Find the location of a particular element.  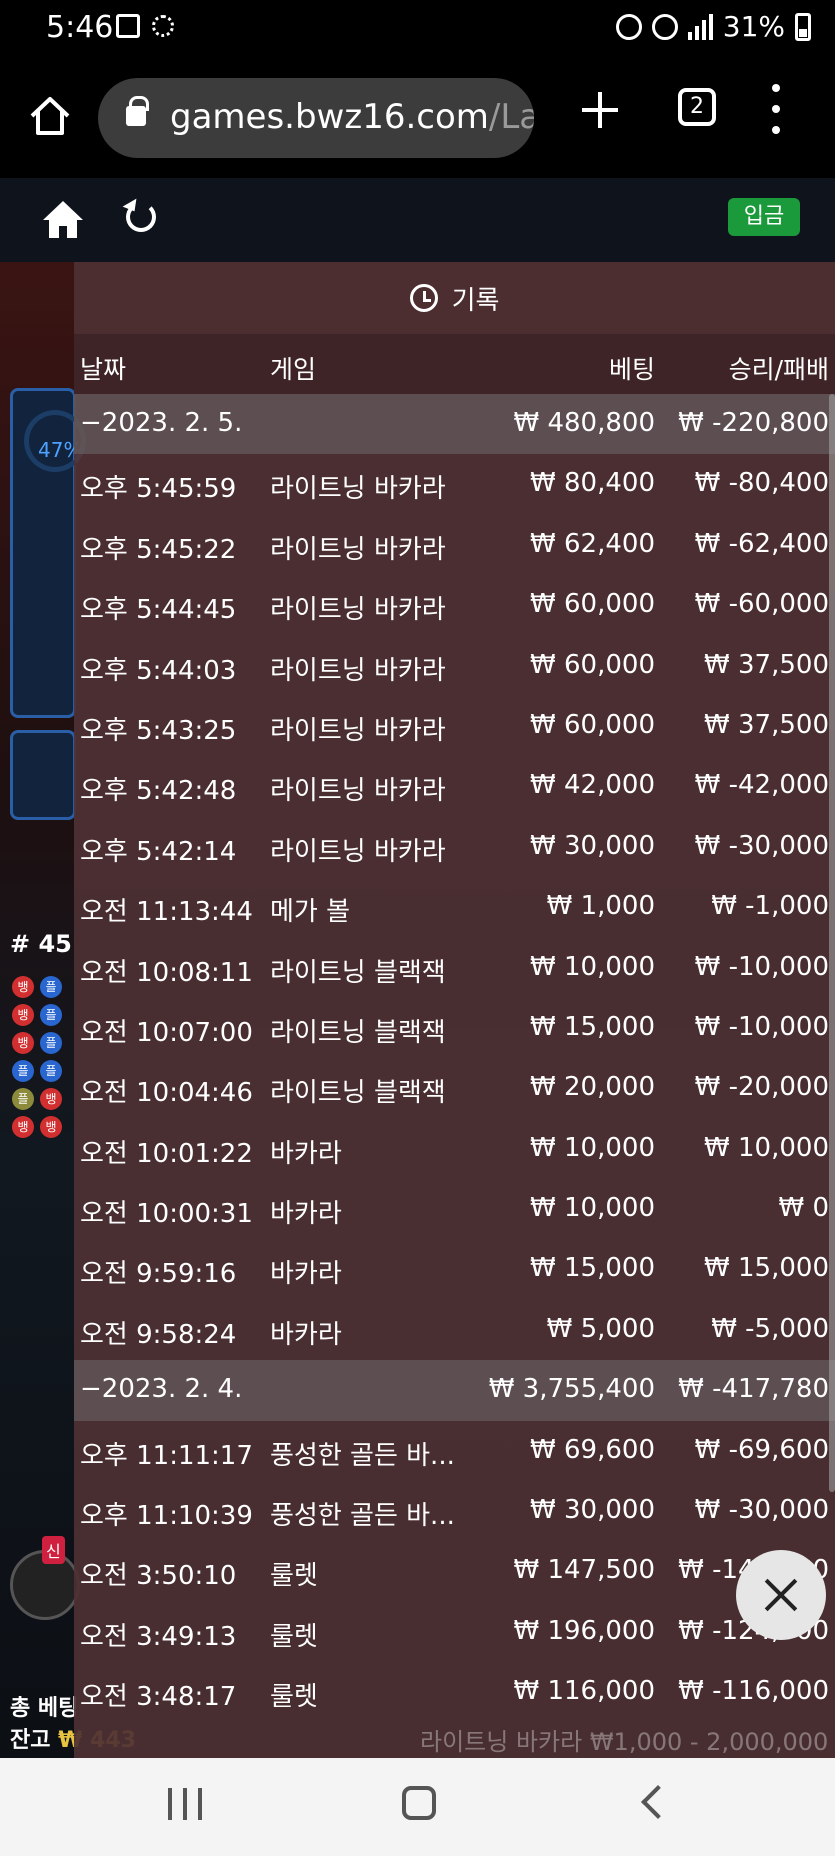

more-menu-icon is located at coordinates (776, 109).